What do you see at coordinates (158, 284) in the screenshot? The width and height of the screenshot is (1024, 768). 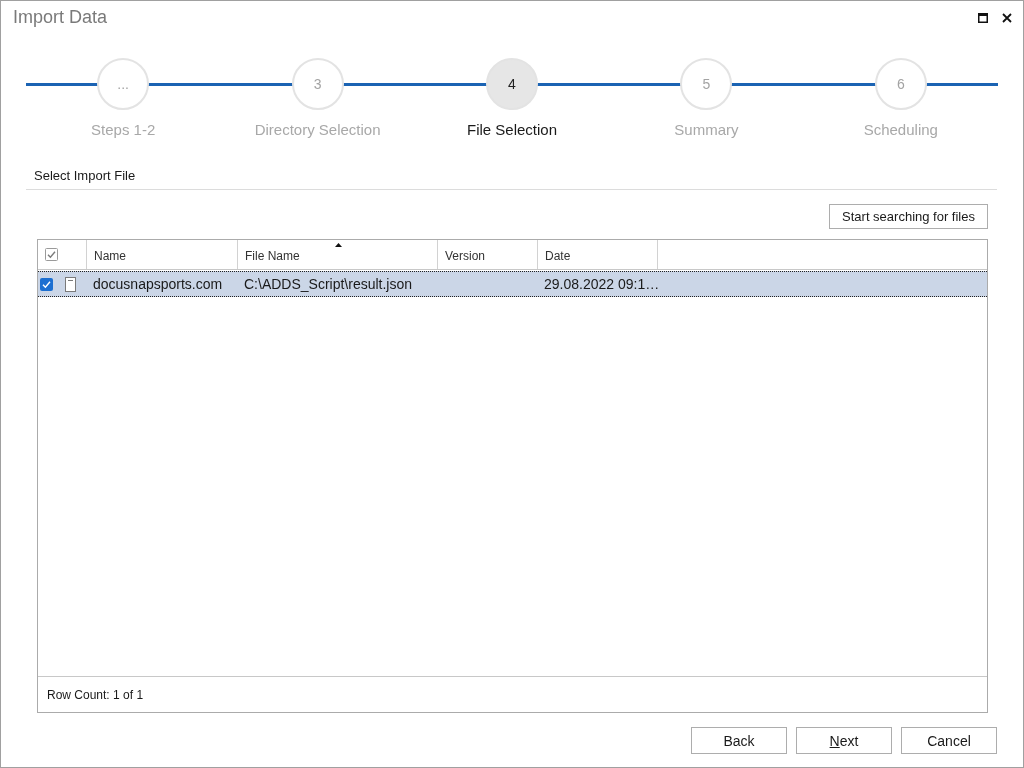 I see `table-cell-text: docusnapsports.com` at bounding box center [158, 284].